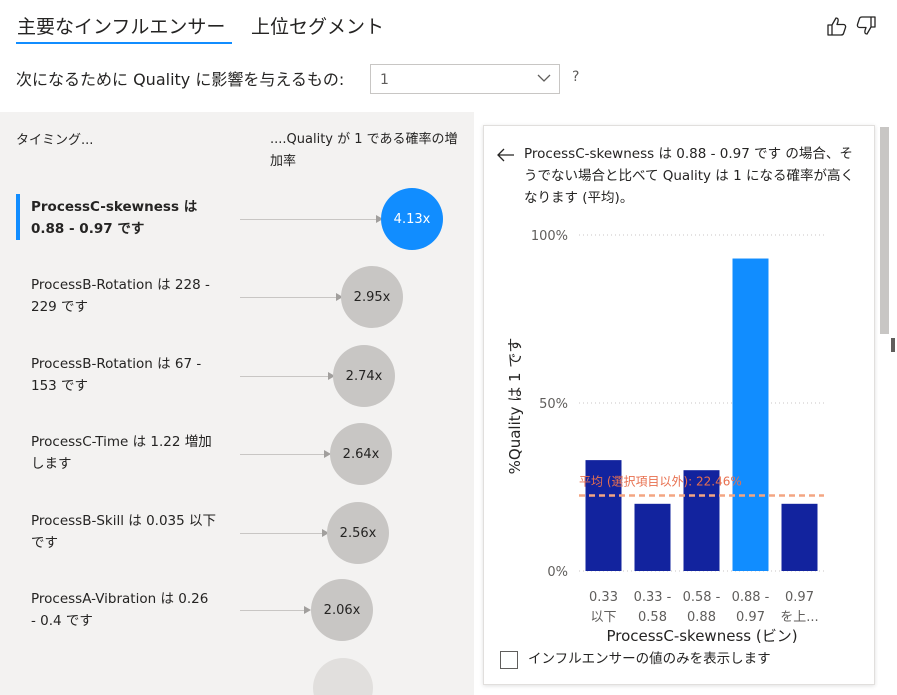  I want to click on y-tick-label: 0%, so click(557, 572).